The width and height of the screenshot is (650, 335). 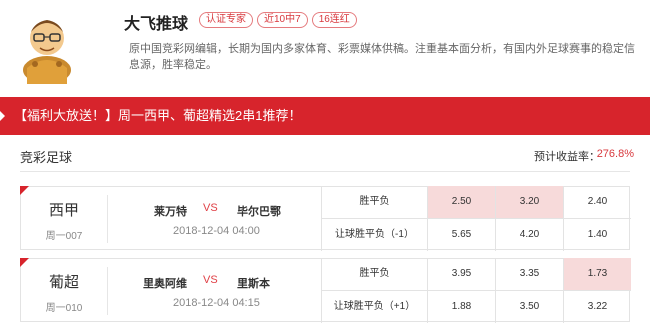 I want to click on odds-cell-lose: 1.40, so click(x=597, y=235).